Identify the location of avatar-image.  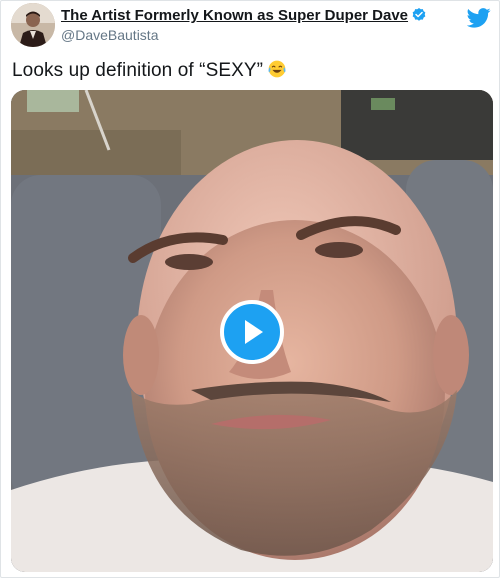
(33, 25).